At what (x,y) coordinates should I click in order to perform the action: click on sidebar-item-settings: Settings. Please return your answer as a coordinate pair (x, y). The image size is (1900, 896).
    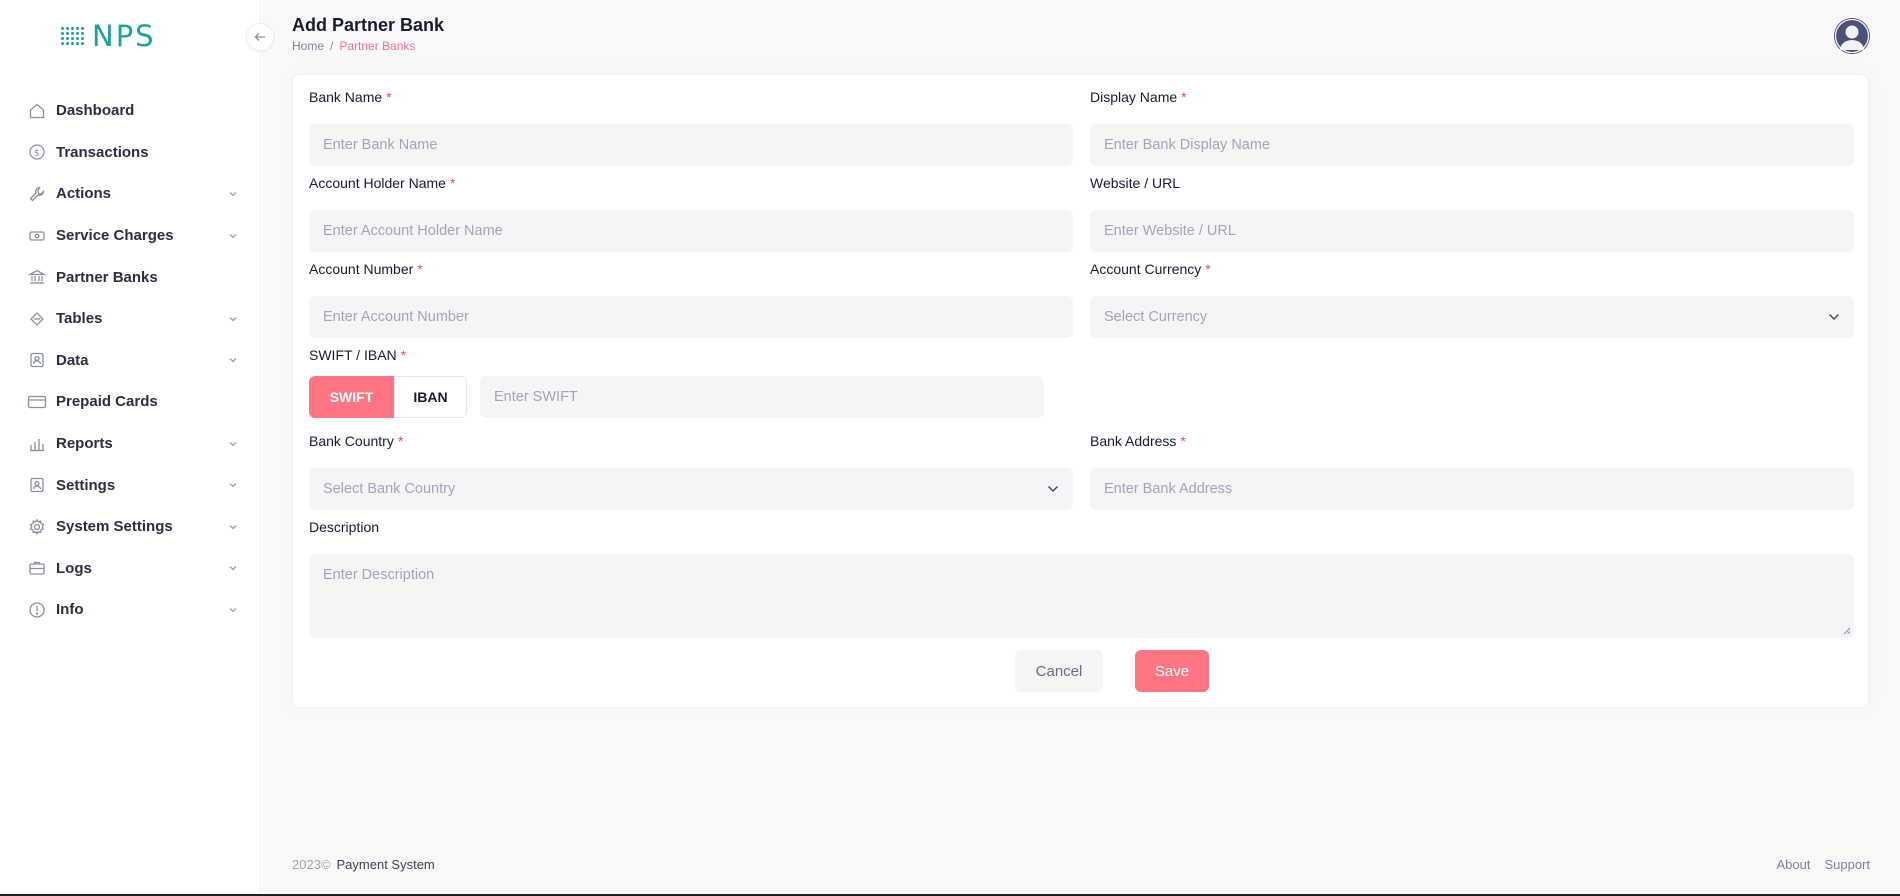
    Looking at the image, I should click on (130, 485).